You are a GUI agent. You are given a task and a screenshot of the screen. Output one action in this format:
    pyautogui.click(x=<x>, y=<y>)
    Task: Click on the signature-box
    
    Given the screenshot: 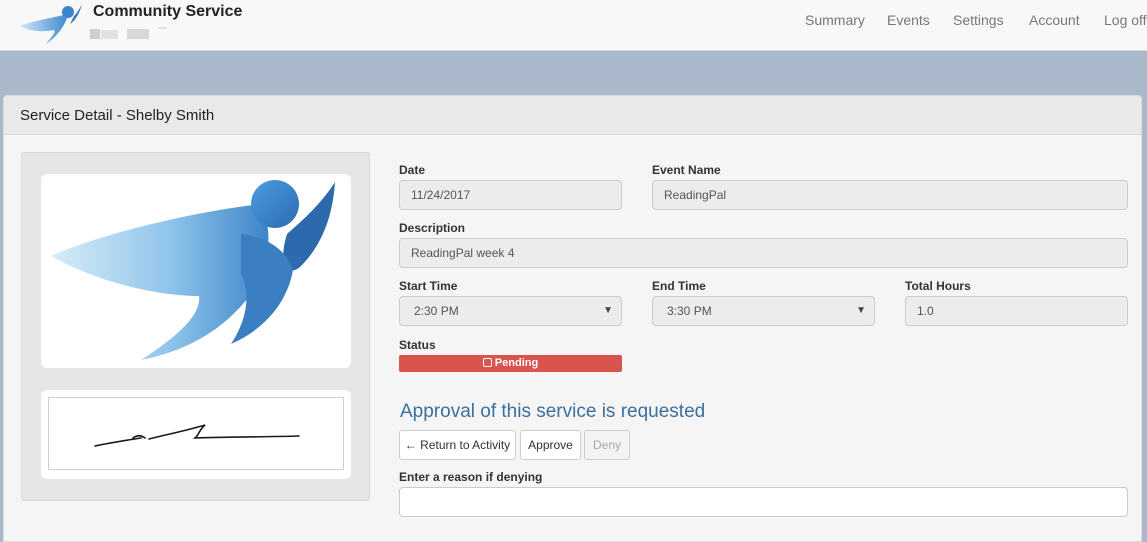 What is the action you would take?
    pyautogui.click(x=196, y=433)
    